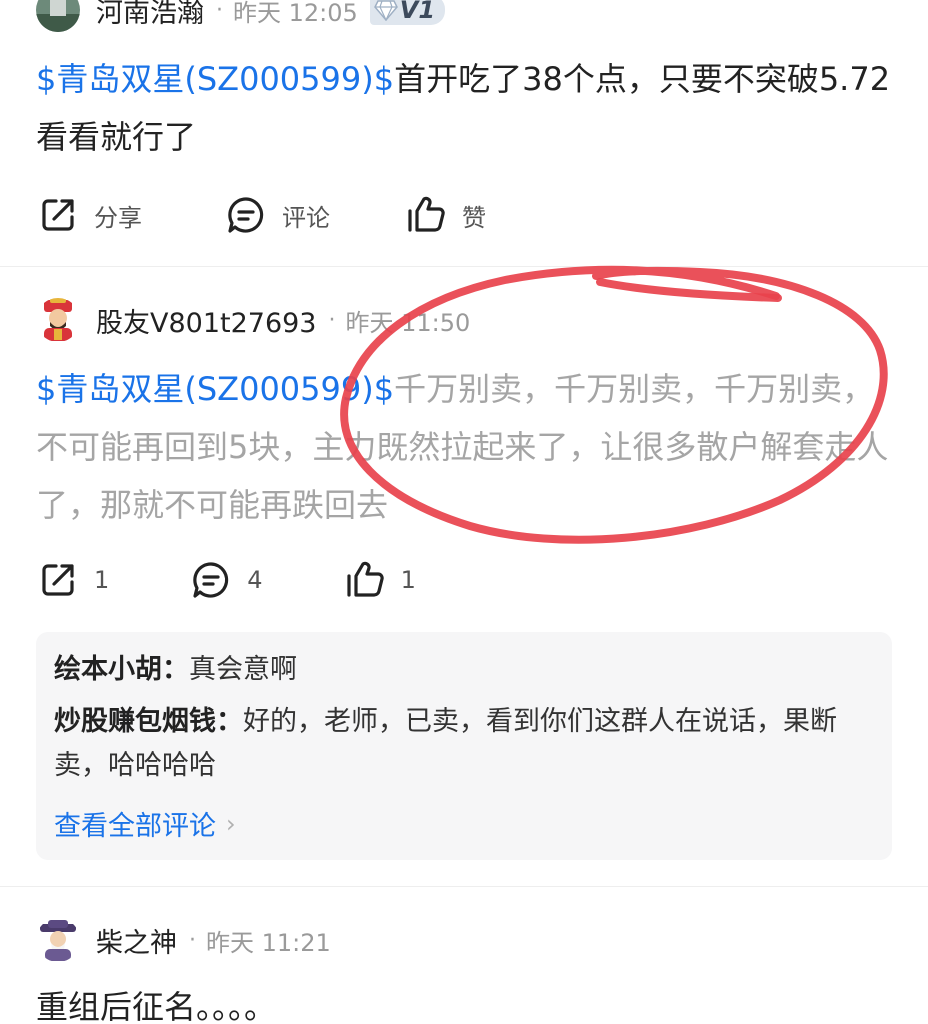 The width and height of the screenshot is (928, 1024). I want to click on post-body: $青岛双星(SZ000599)$首开吃了38个点，只要不突破5.72看看就行了, so click(466, 108).